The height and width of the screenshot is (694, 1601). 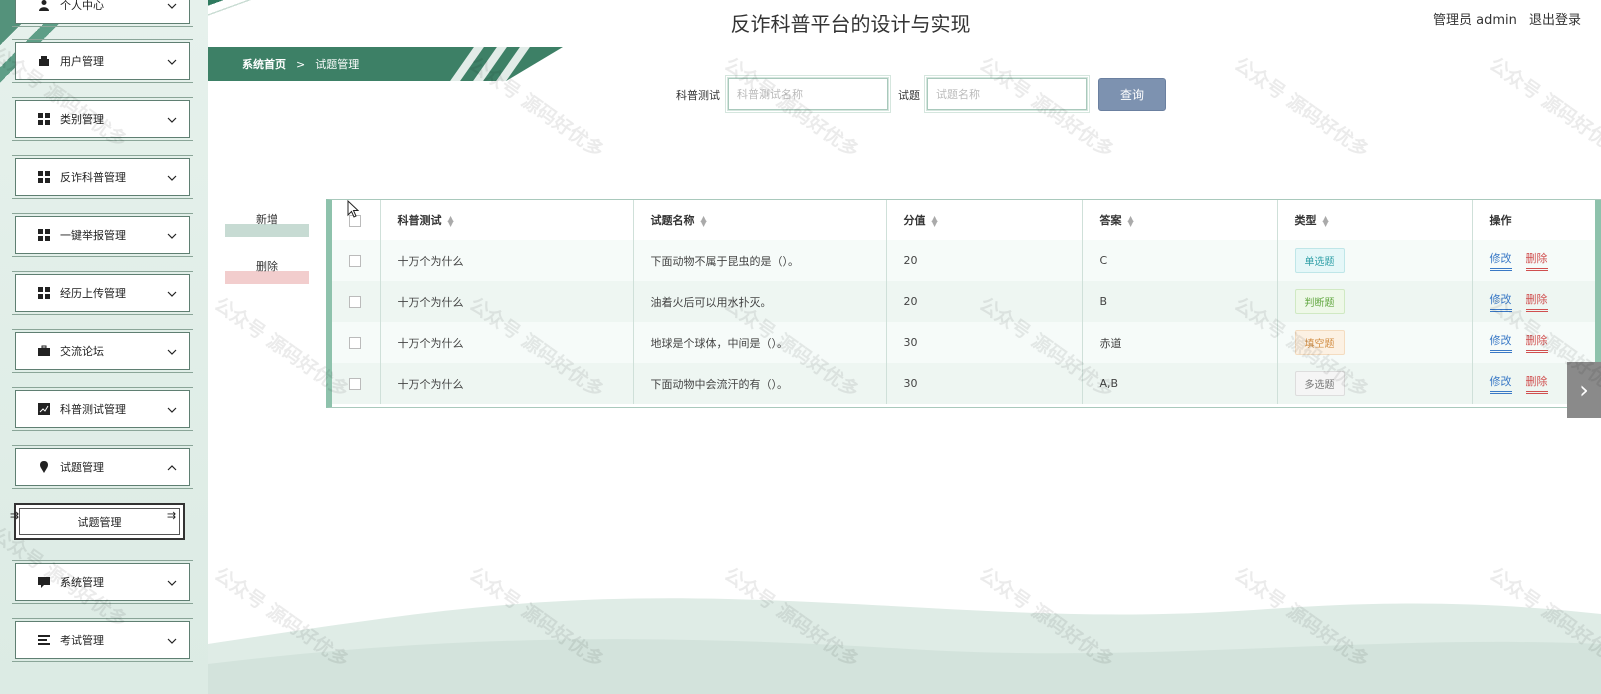 What do you see at coordinates (698, 95) in the screenshot?
I see `search-test-label: 科普测试` at bounding box center [698, 95].